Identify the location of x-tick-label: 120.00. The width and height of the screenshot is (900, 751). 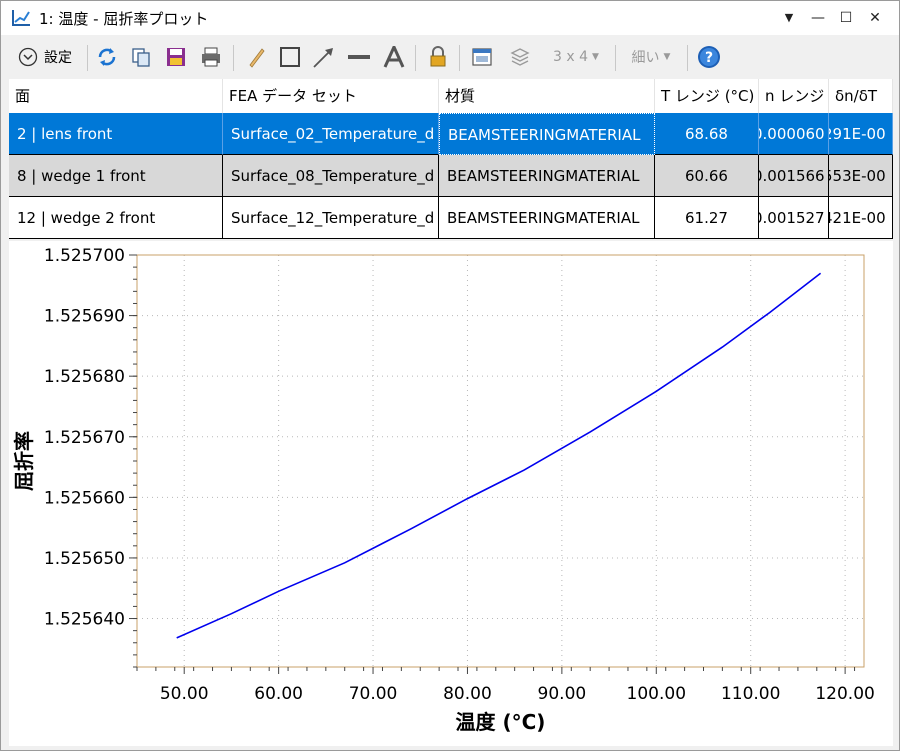
(844, 694).